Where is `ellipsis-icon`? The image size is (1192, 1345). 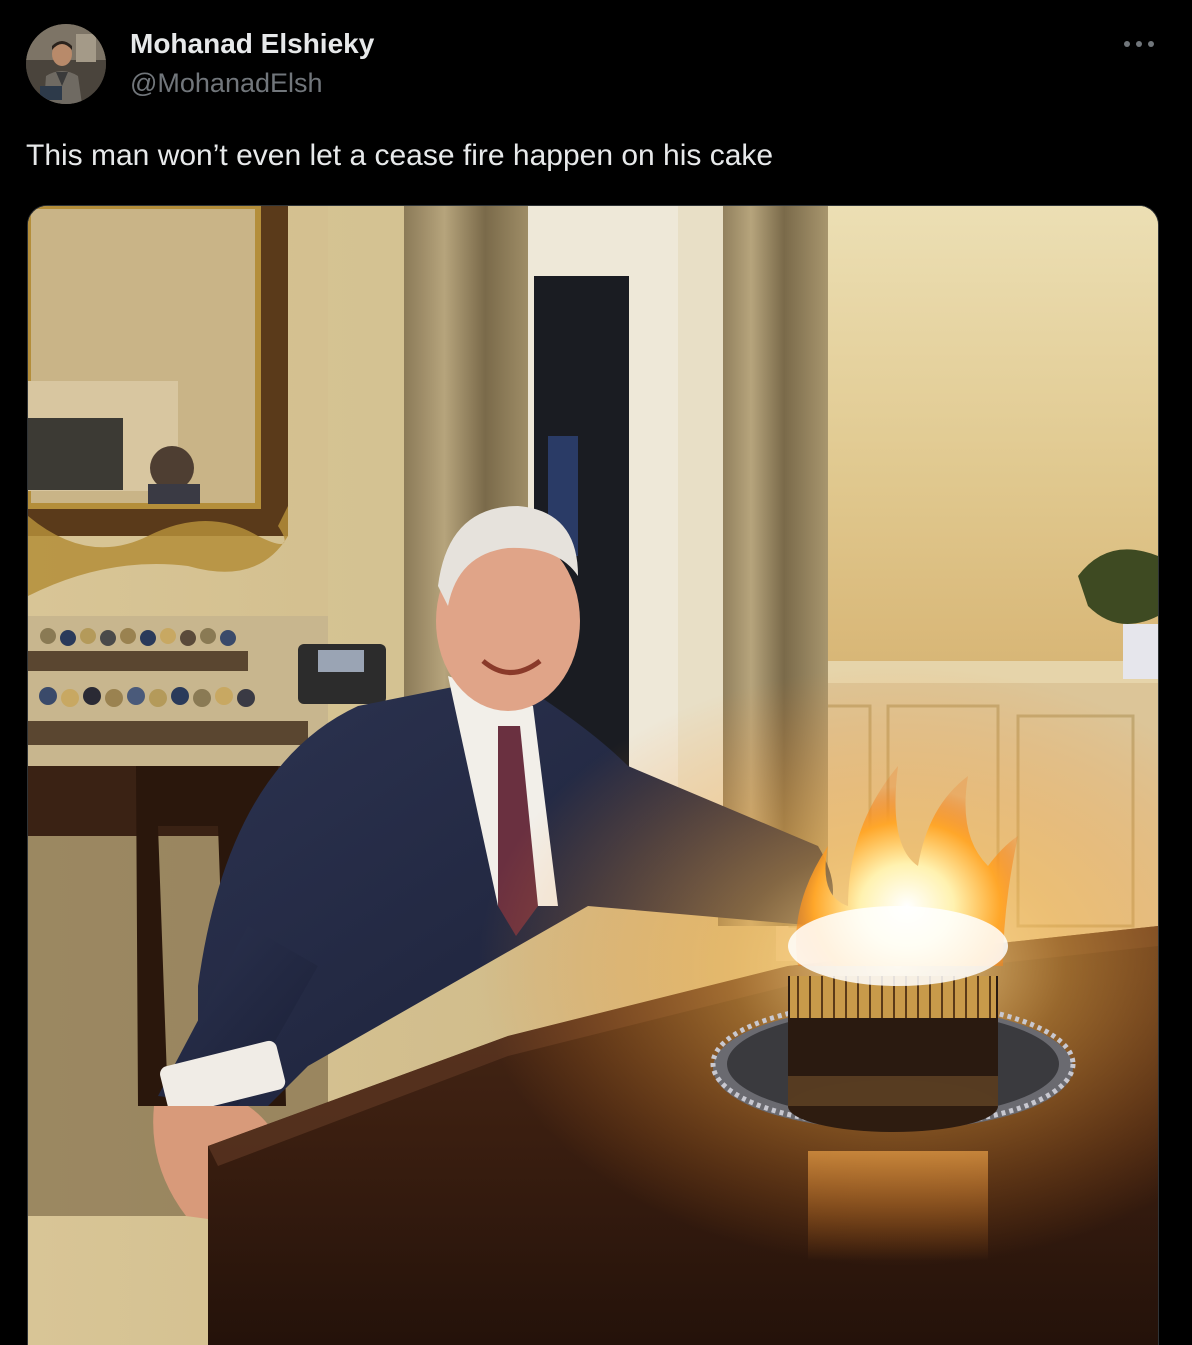 ellipsis-icon is located at coordinates (1139, 44).